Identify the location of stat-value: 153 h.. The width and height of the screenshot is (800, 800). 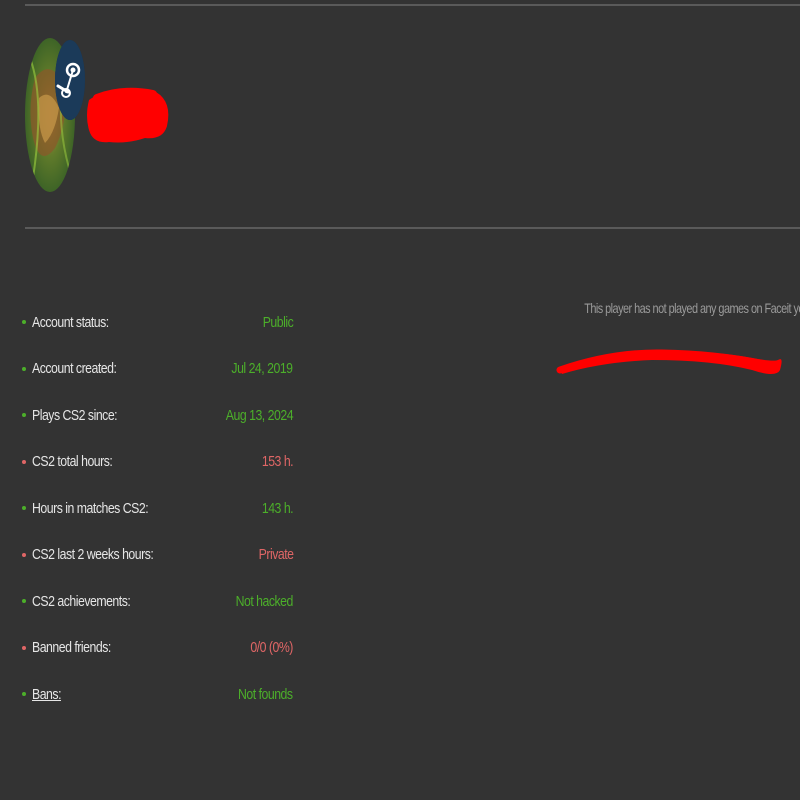
(277, 462).